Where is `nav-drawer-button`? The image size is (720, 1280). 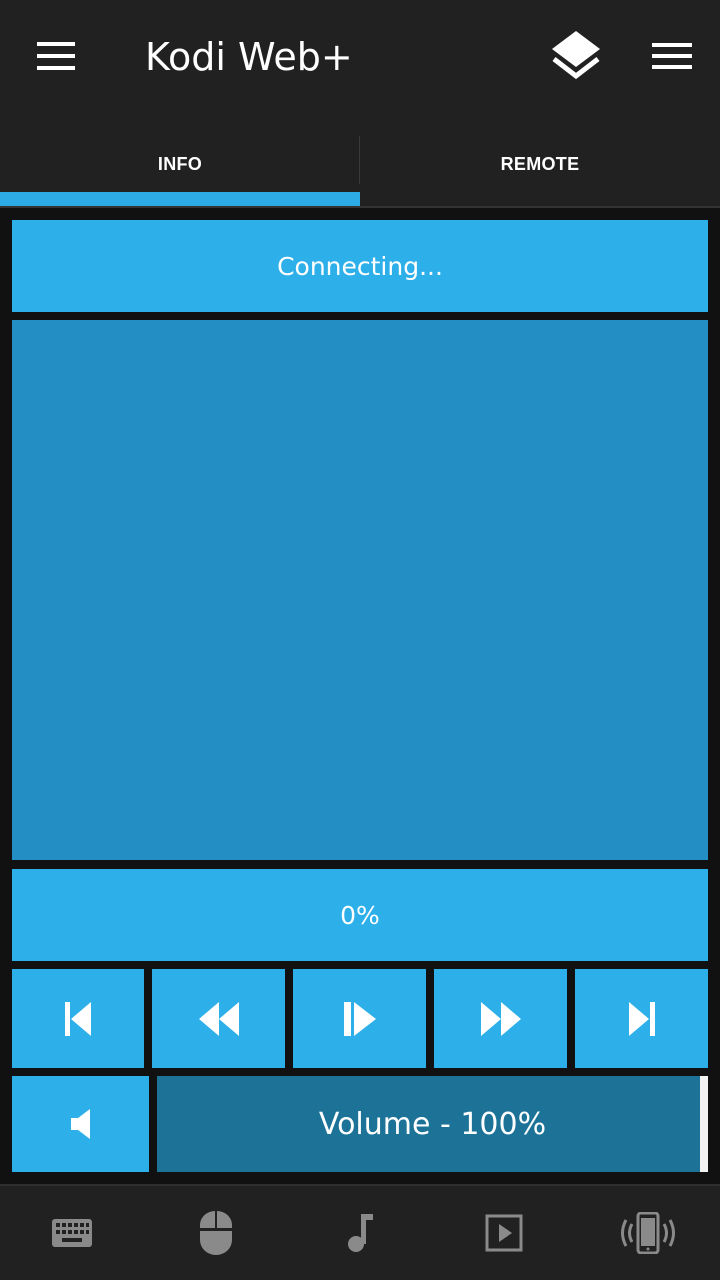 nav-drawer-button is located at coordinates (56, 56).